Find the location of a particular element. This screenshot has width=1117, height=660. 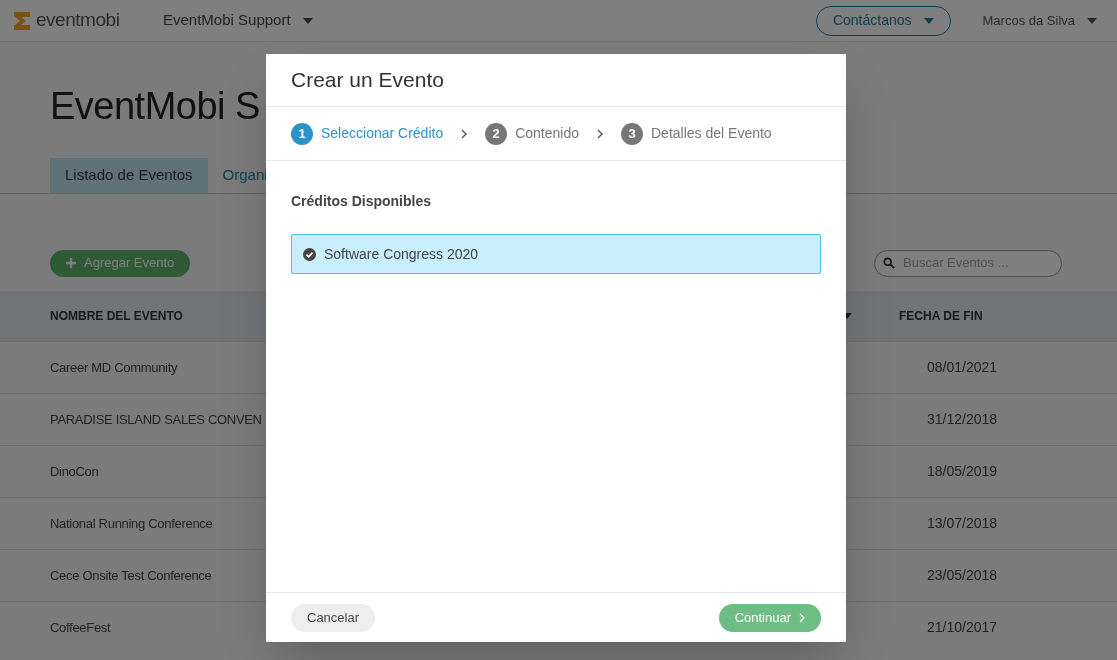

organization-dropdown: EventMobi Support is located at coordinates (224, 20).